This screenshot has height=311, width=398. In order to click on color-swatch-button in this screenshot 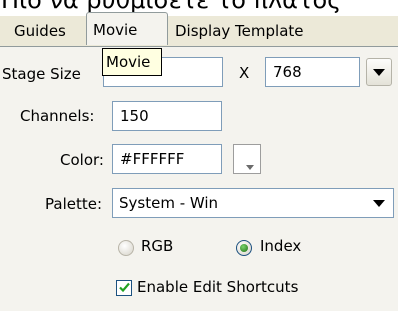, I will do `click(247, 159)`.